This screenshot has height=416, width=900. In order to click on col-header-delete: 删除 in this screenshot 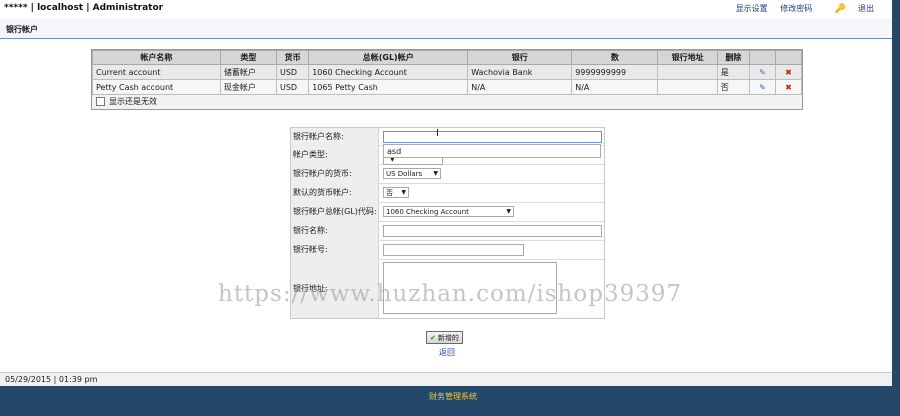, I will do `click(733, 57)`.